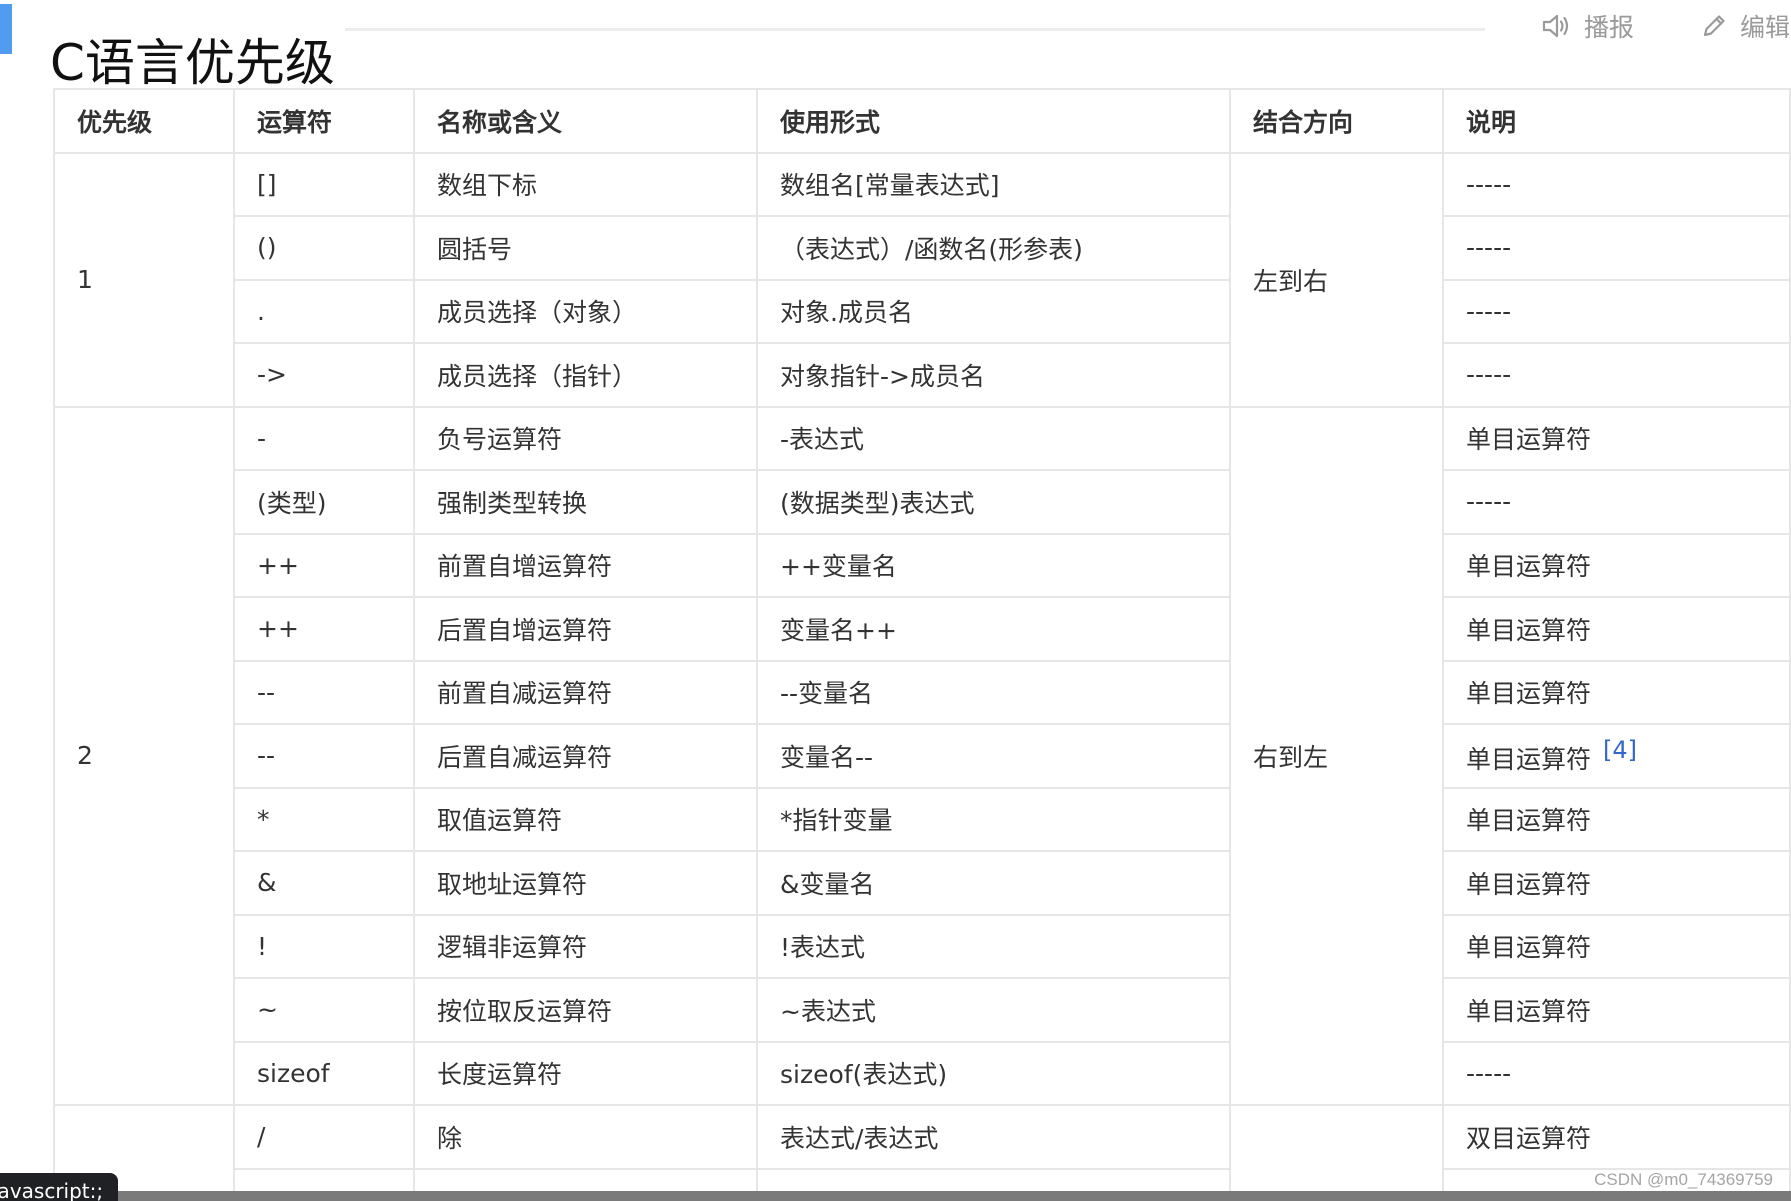  What do you see at coordinates (585, 756) in the screenshot?
I see `name-cell: 后置自减运算符` at bounding box center [585, 756].